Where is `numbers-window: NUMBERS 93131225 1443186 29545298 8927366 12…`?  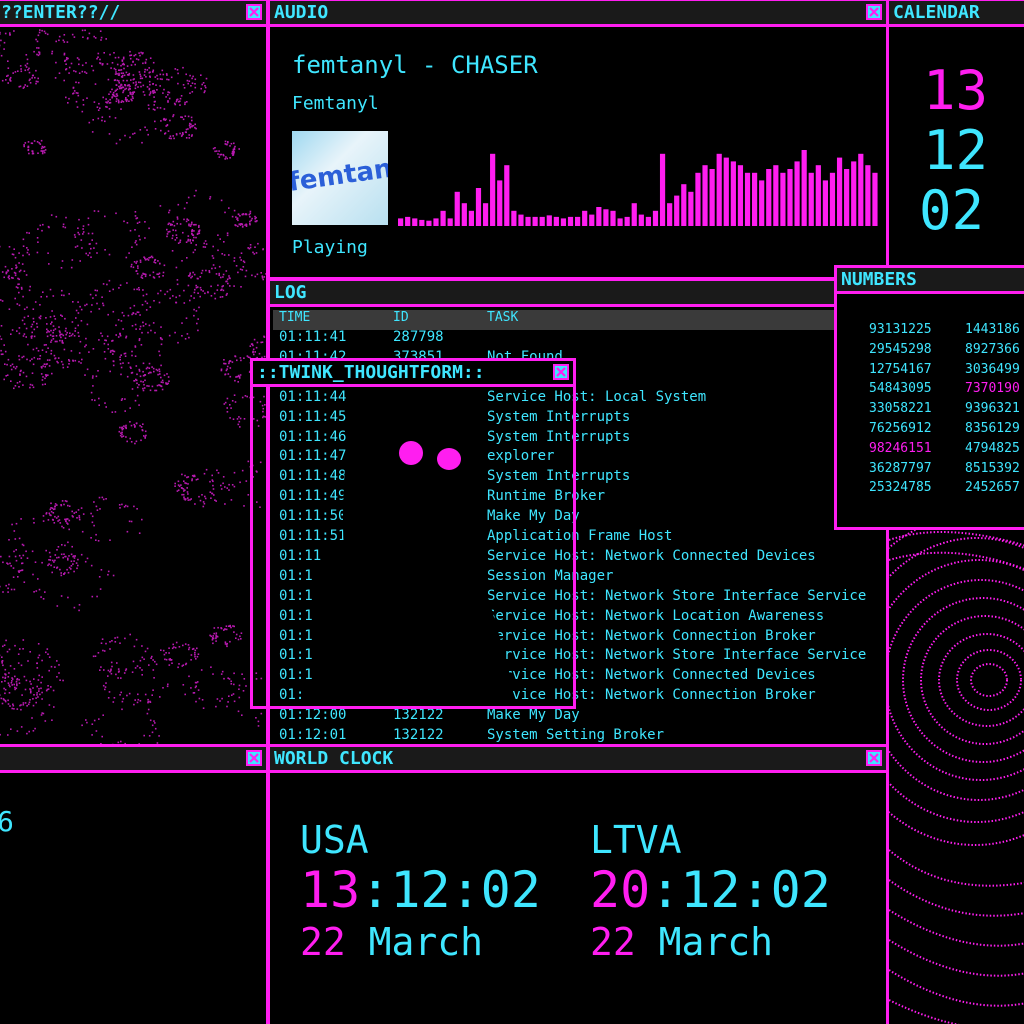 numbers-window: NUMBERS 93131225 1443186 29545298 8927366 12… is located at coordinates (929, 397).